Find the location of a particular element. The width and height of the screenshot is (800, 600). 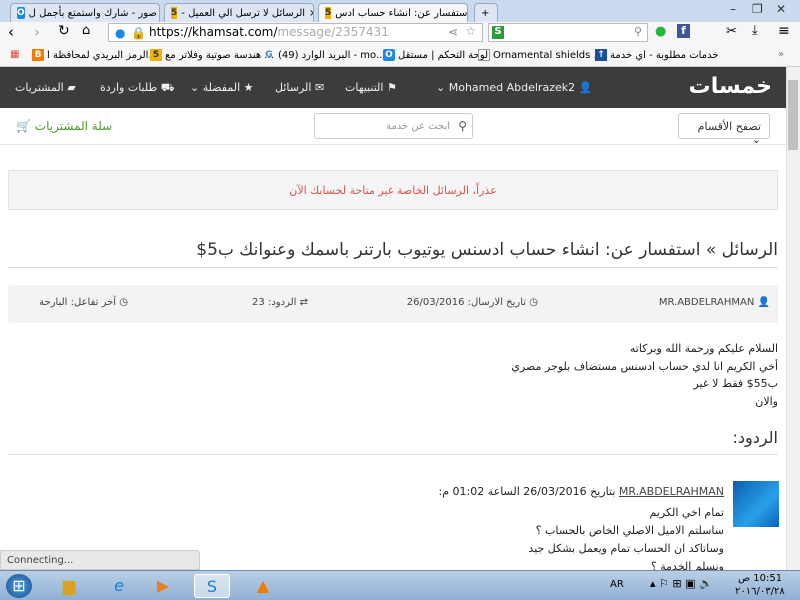

tab: 5- الرسائل لا ترسل الي العميل× is located at coordinates (239, 12).